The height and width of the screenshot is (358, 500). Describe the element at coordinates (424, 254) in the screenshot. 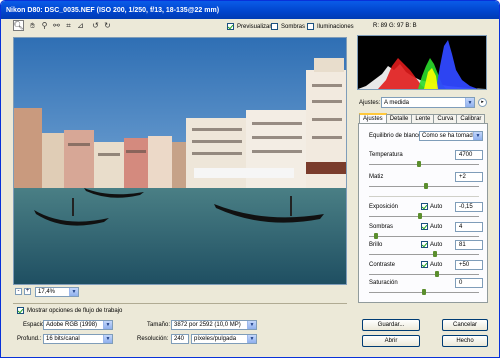

I see `brightness-slider` at that location.